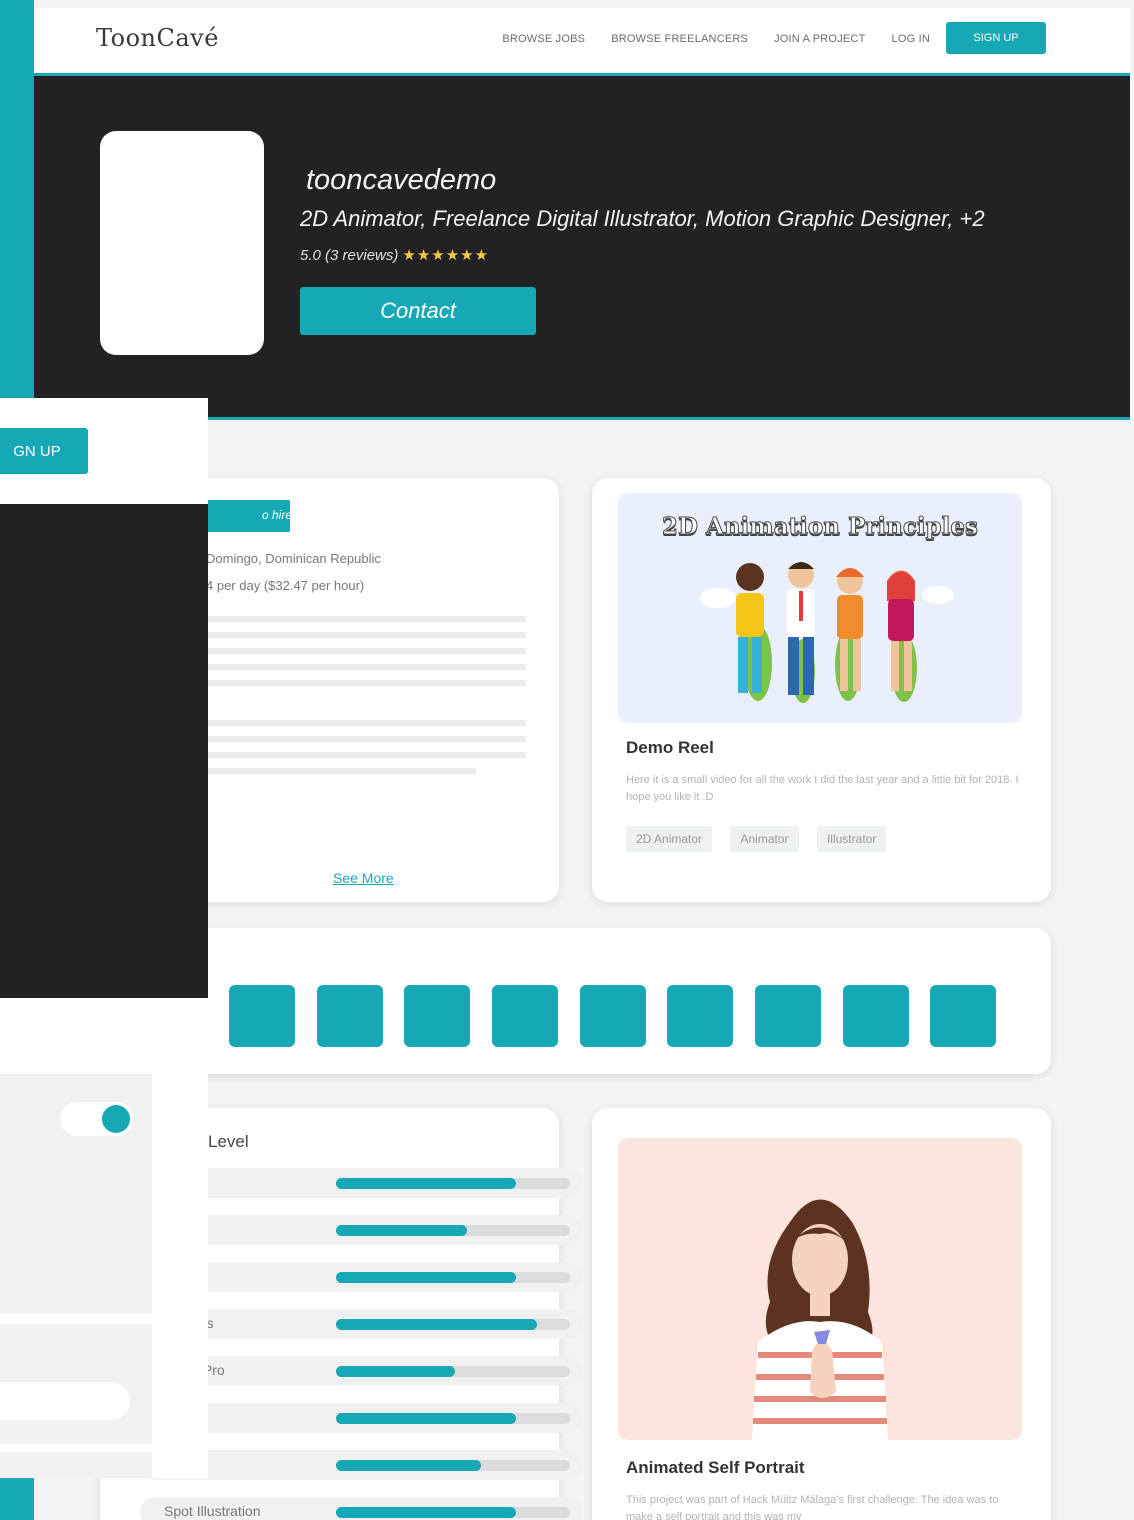  I want to click on portrait-thumbnail, so click(820, 1289).